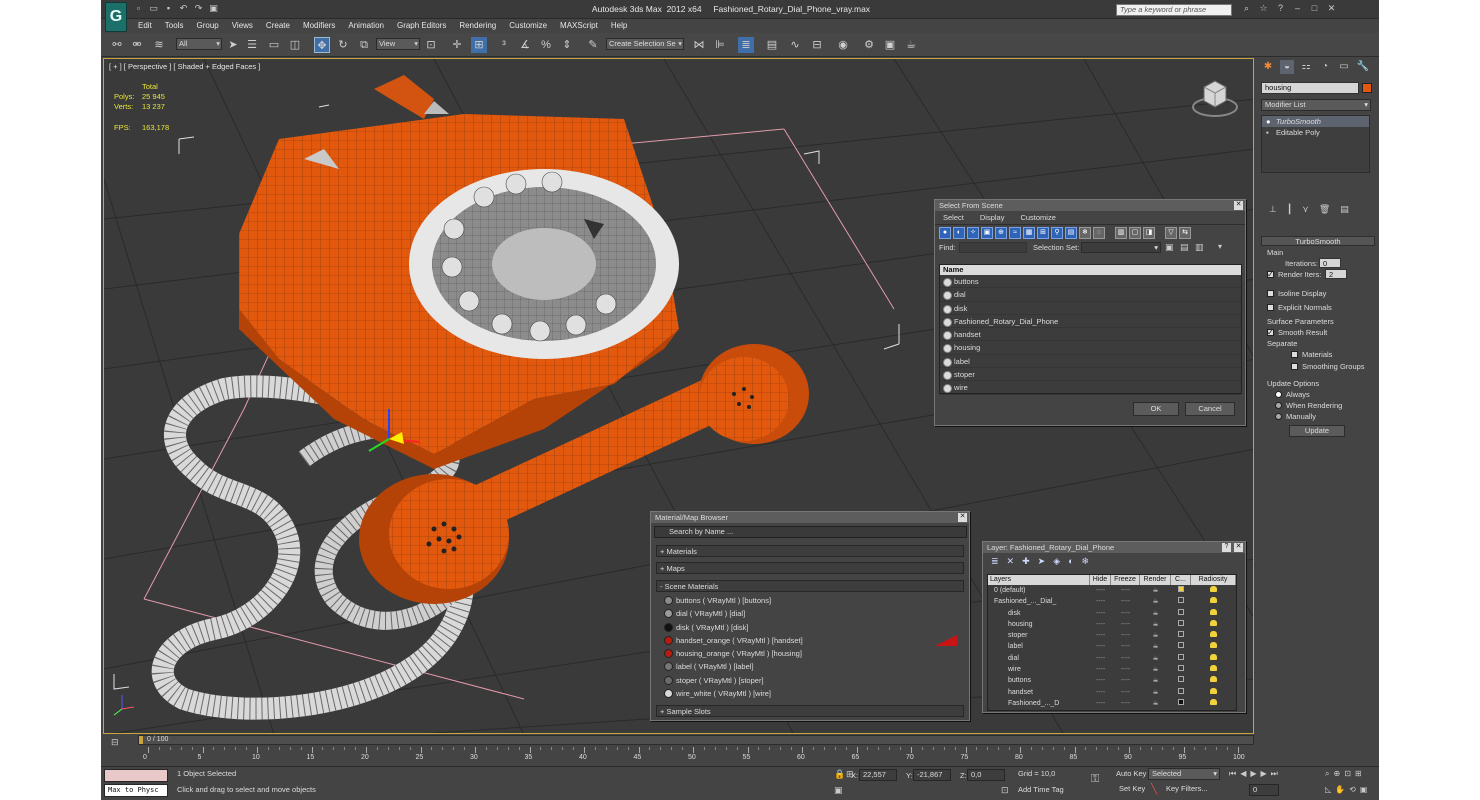  What do you see at coordinates (295, 45) in the screenshot?
I see `window-crossing-icon: ◫` at bounding box center [295, 45].